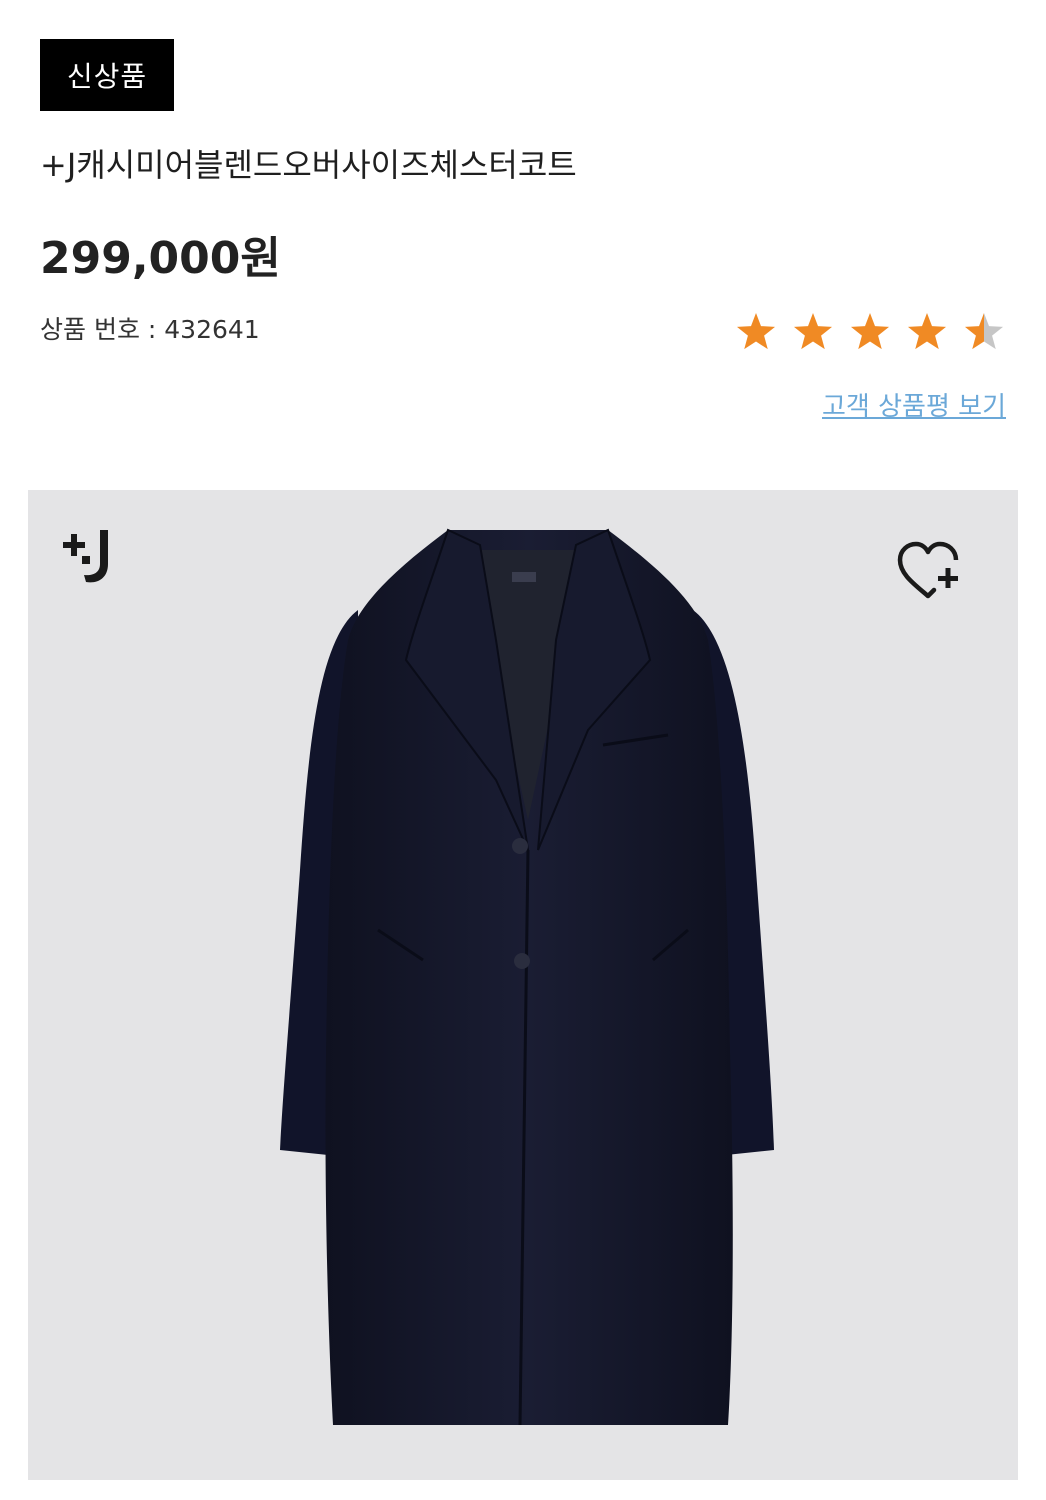  Describe the element at coordinates (85, 556) in the screenshot. I see `plus-j-logo-icon` at that location.